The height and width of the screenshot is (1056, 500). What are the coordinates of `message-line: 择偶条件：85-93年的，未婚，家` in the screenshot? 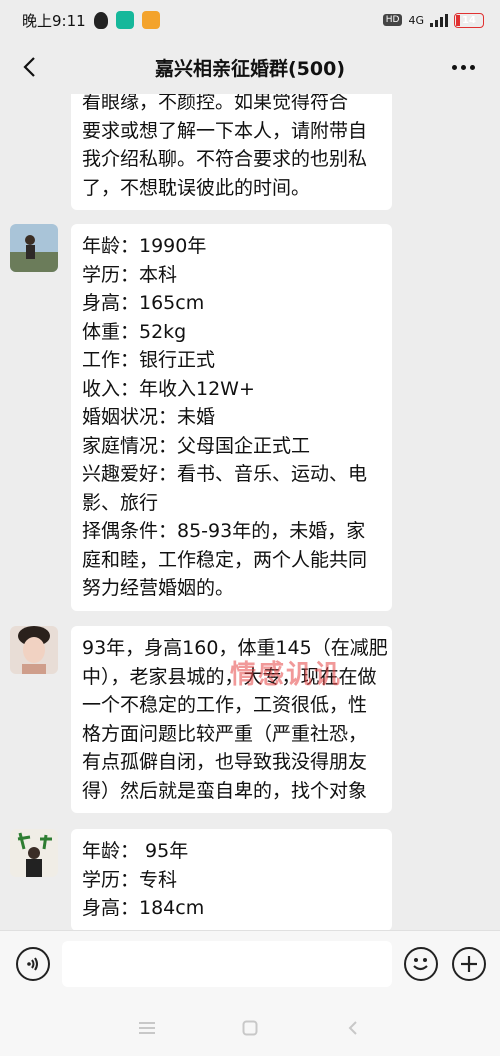 It's located at (224, 531).